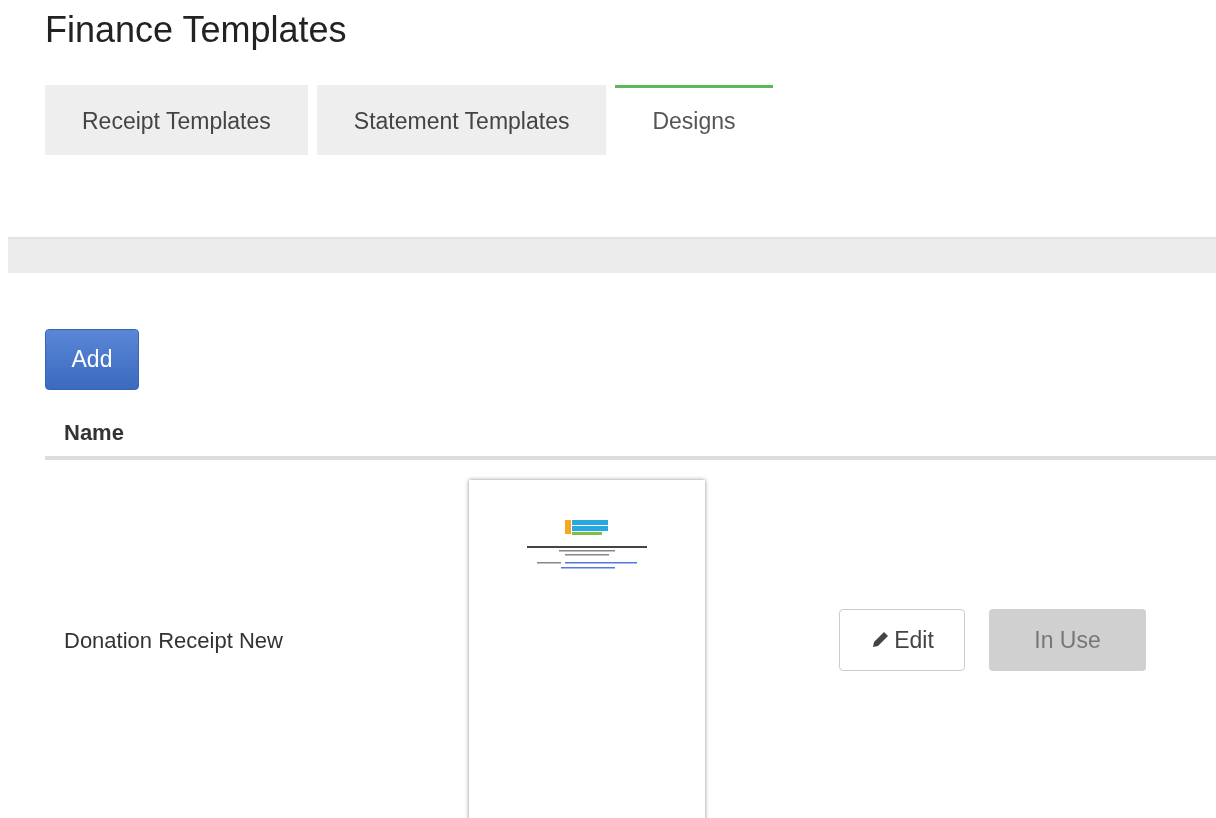  Describe the element at coordinates (880, 640) in the screenshot. I see `pencil-icon` at that location.